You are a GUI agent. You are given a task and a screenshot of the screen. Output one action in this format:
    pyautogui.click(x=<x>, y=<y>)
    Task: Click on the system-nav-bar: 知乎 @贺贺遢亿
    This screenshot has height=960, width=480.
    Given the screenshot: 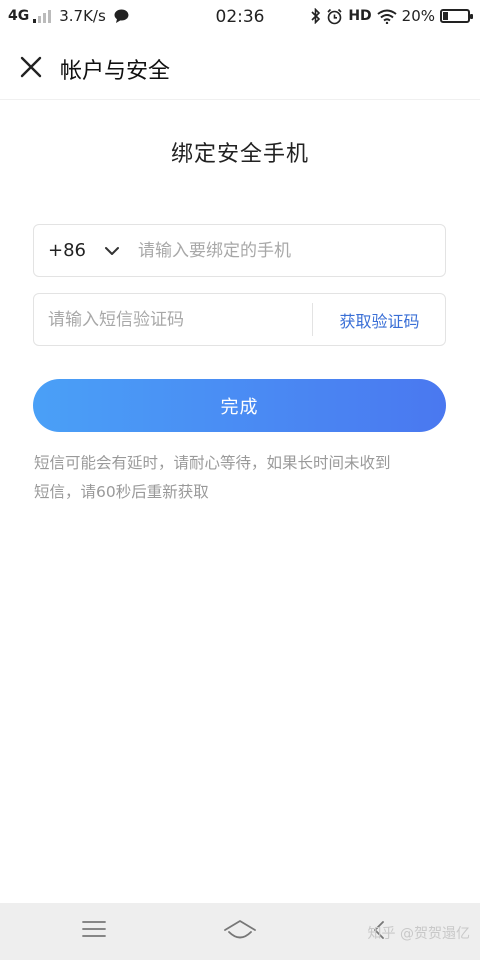 What is the action you would take?
    pyautogui.click(x=240, y=931)
    